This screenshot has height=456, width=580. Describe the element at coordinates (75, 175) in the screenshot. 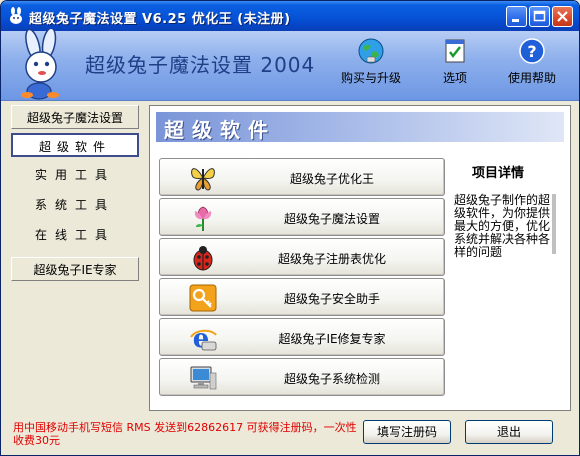

I see `nav-item-utilities: 实用工具` at that location.